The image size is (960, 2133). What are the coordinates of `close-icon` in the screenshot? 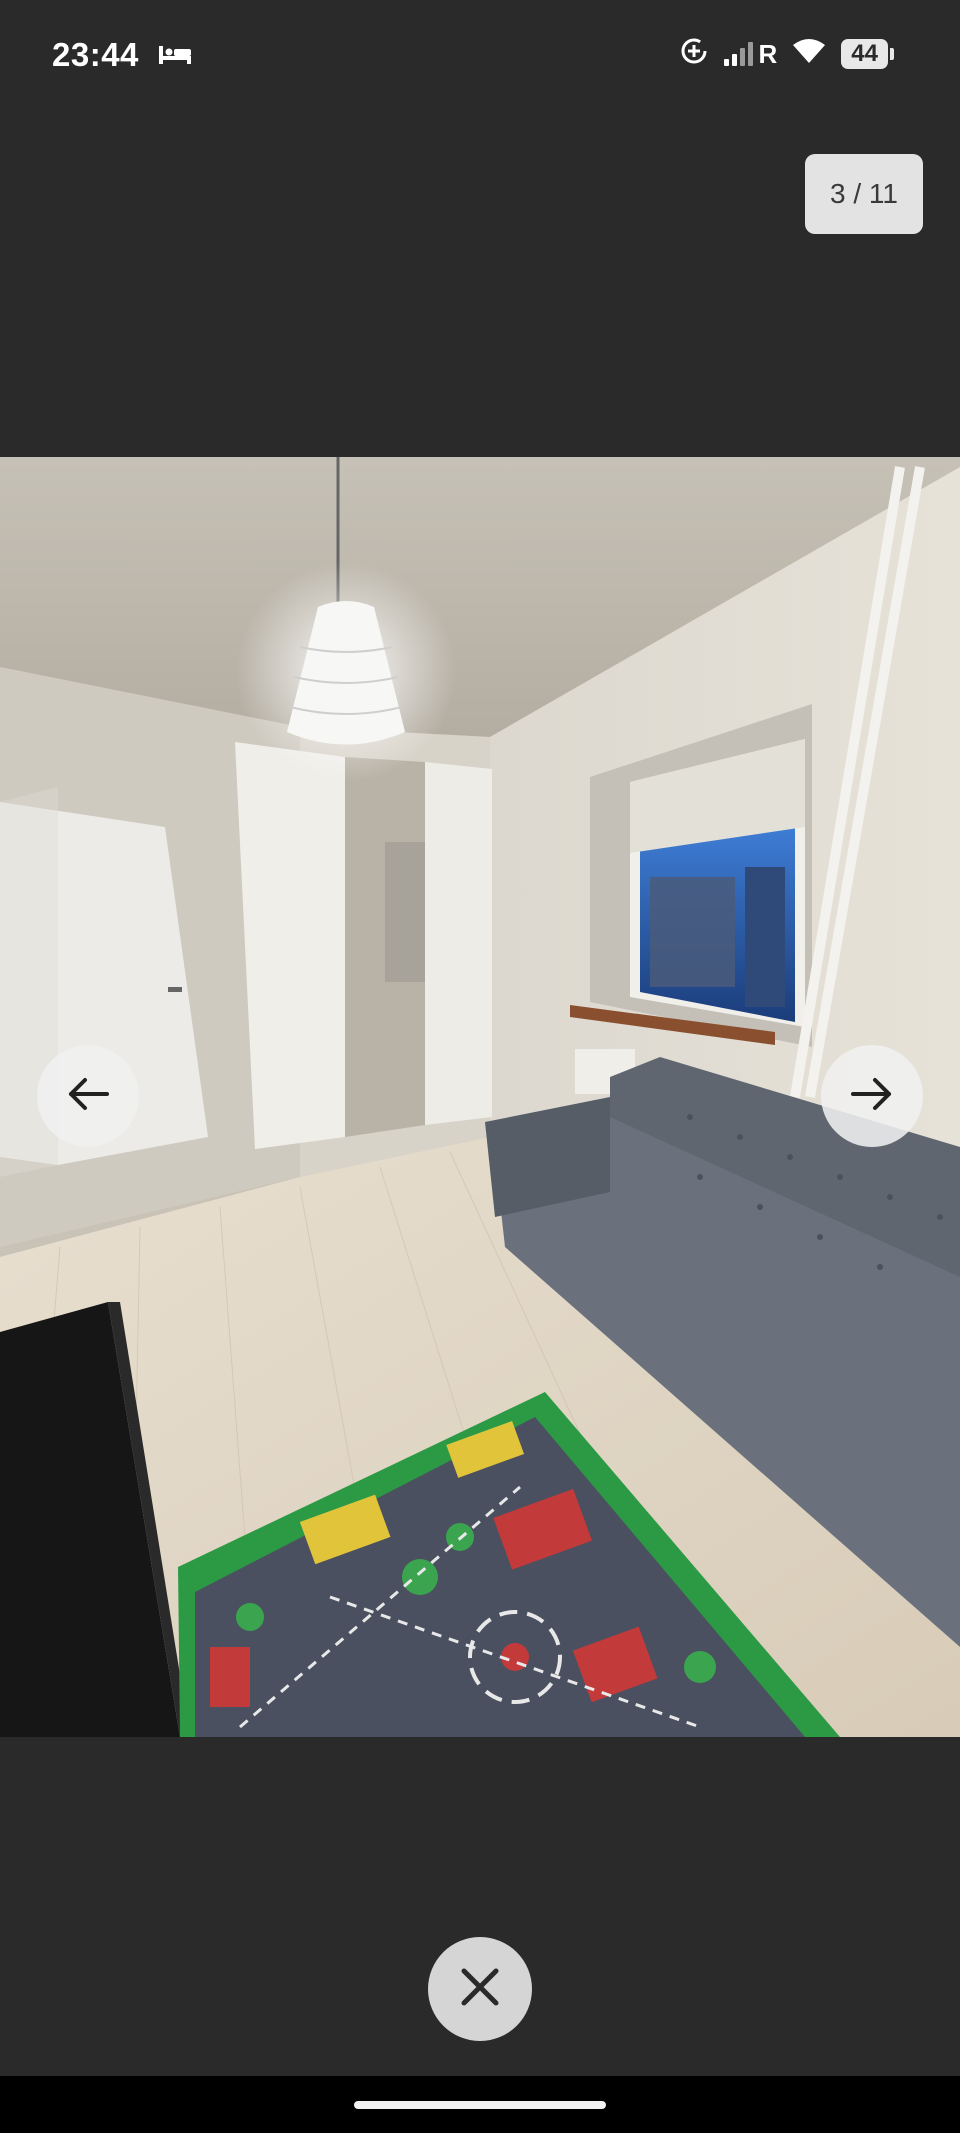 It's located at (480, 1989).